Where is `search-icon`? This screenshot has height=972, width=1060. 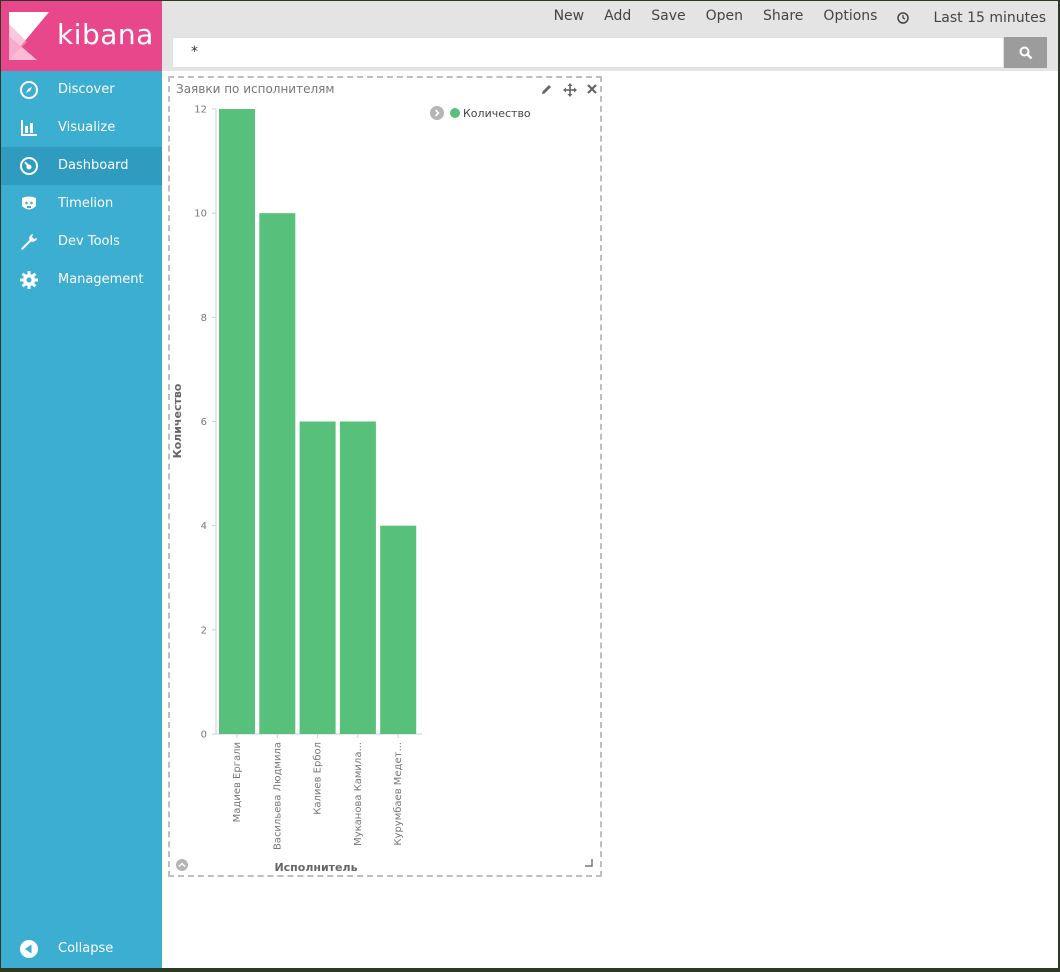
search-icon is located at coordinates (1025, 52).